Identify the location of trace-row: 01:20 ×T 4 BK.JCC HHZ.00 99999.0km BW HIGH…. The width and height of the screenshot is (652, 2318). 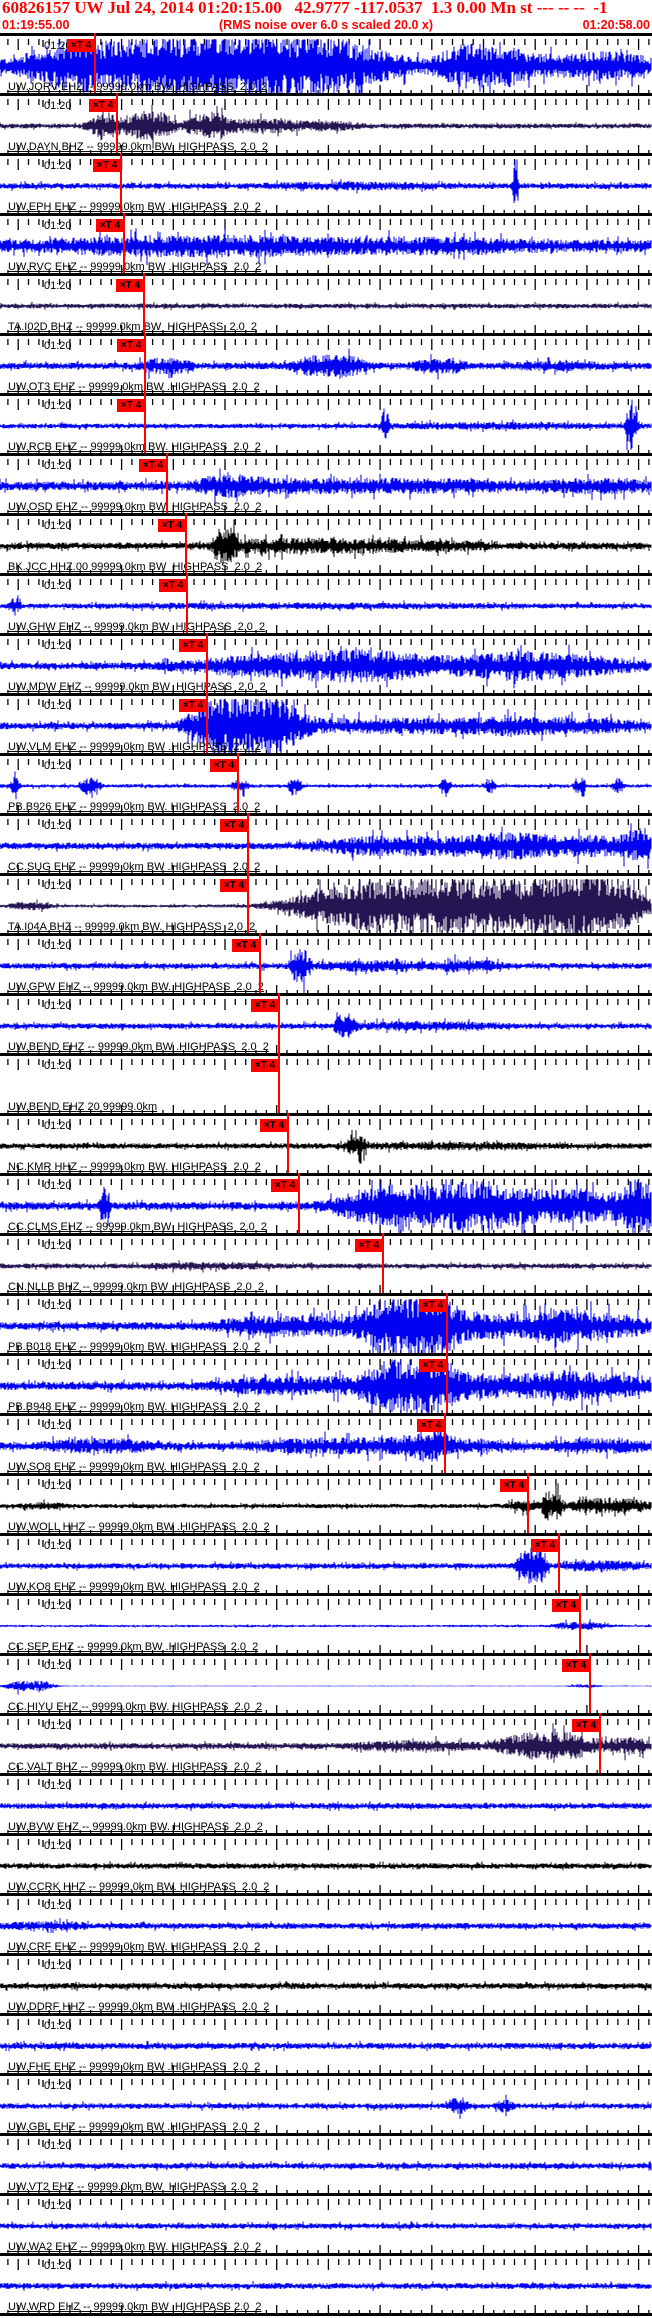
(326, 544).